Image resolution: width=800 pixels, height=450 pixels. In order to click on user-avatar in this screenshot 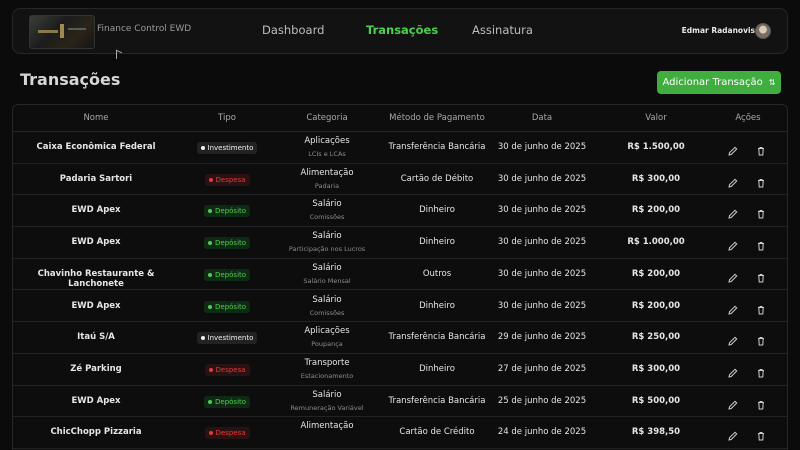, I will do `click(763, 31)`.